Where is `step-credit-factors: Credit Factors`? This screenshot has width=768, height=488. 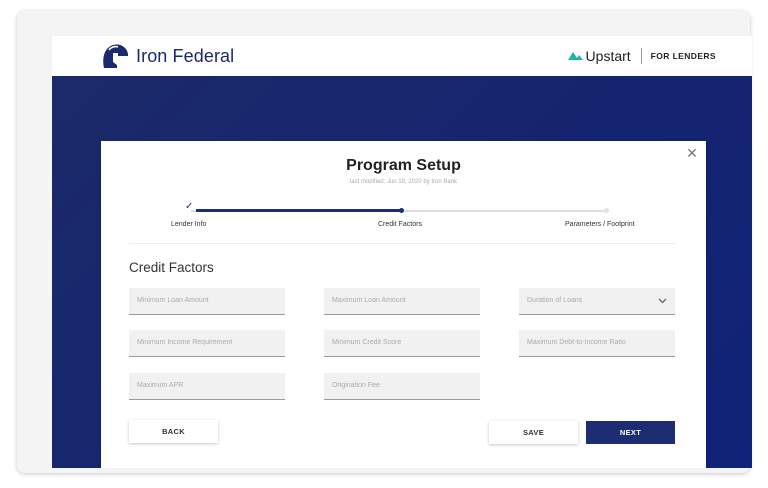
step-credit-factors: Credit Factors is located at coordinates (400, 224).